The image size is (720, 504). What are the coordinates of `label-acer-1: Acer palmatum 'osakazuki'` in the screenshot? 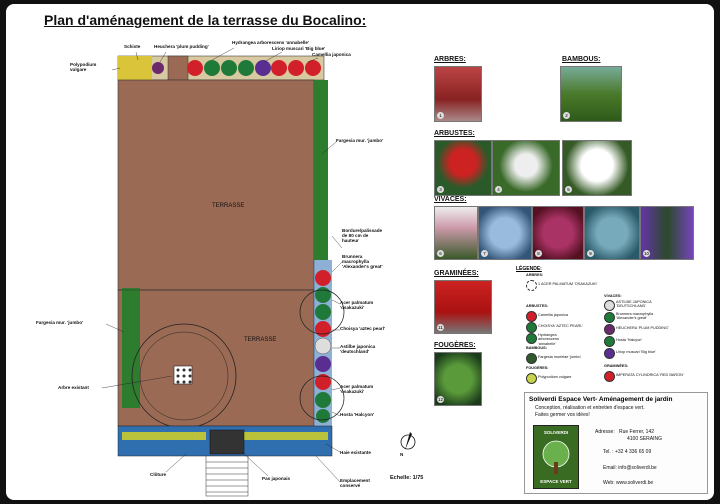 It's located at (357, 305).